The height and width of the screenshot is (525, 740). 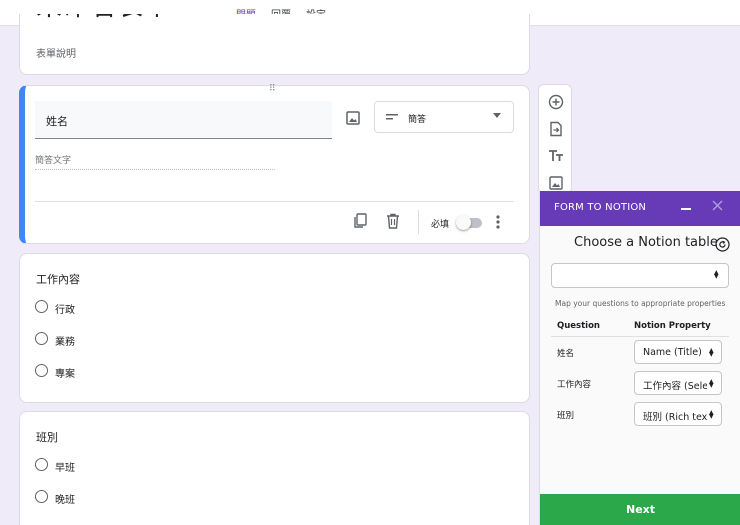 I want to click on next-button-label: Next, so click(x=640, y=509).